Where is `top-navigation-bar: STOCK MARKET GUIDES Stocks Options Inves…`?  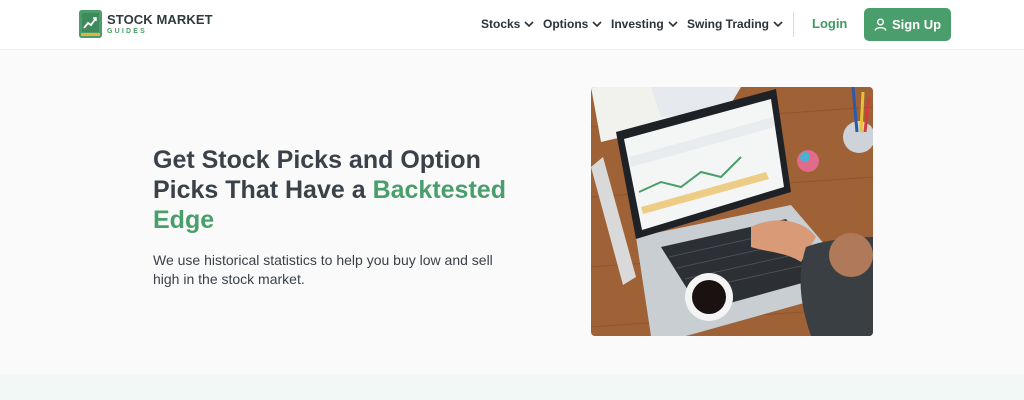 top-navigation-bar: STOCK MARKET GUIDES Stocks Options Inves… is located at coordinates (512, 25).